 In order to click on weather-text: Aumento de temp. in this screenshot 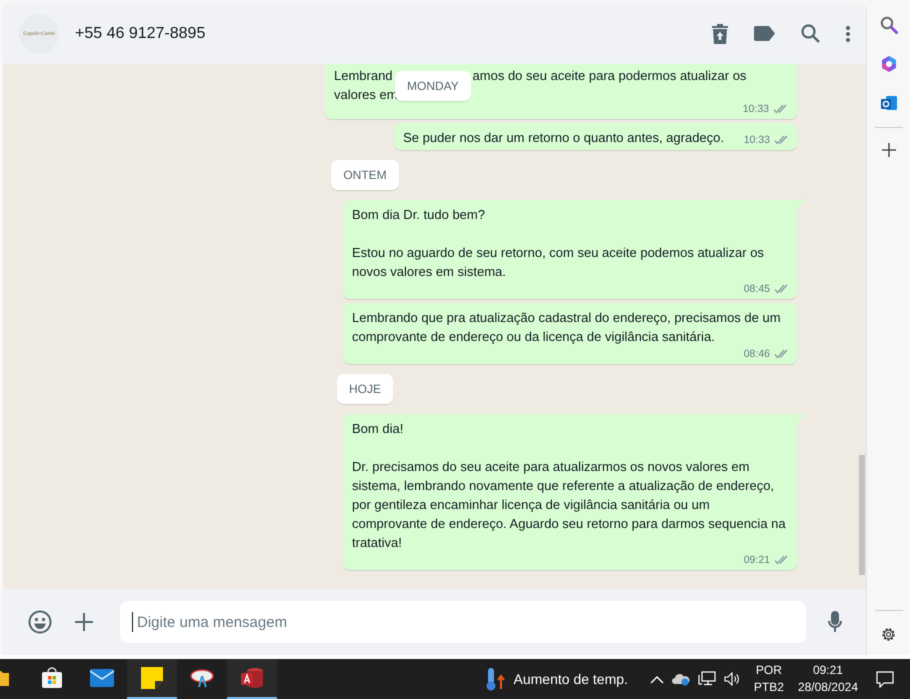, I will do `click(571, 679)`.